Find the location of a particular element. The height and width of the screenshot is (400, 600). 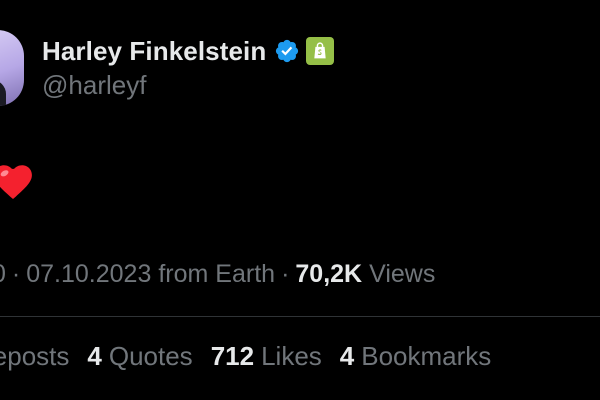

bookmarks-stat: 4 Bookmarks is located at coordinates (416, 356).